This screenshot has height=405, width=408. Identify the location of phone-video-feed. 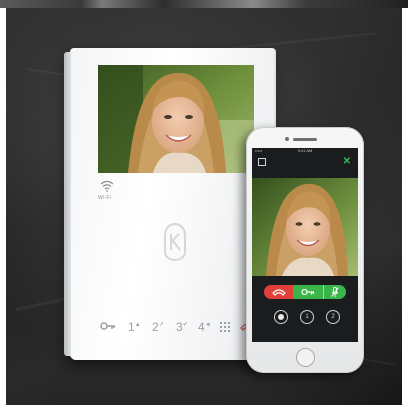
(305, 227).